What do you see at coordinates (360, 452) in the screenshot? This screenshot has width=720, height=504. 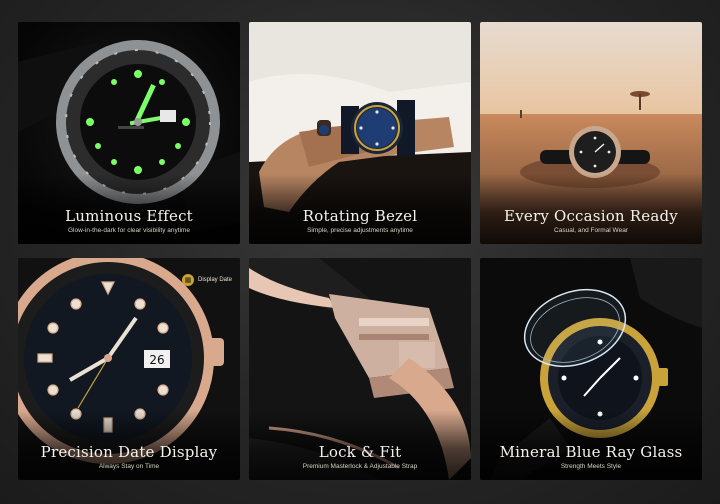 I see `tile-title: Lock & Fit` at bounding box center [360, 452].